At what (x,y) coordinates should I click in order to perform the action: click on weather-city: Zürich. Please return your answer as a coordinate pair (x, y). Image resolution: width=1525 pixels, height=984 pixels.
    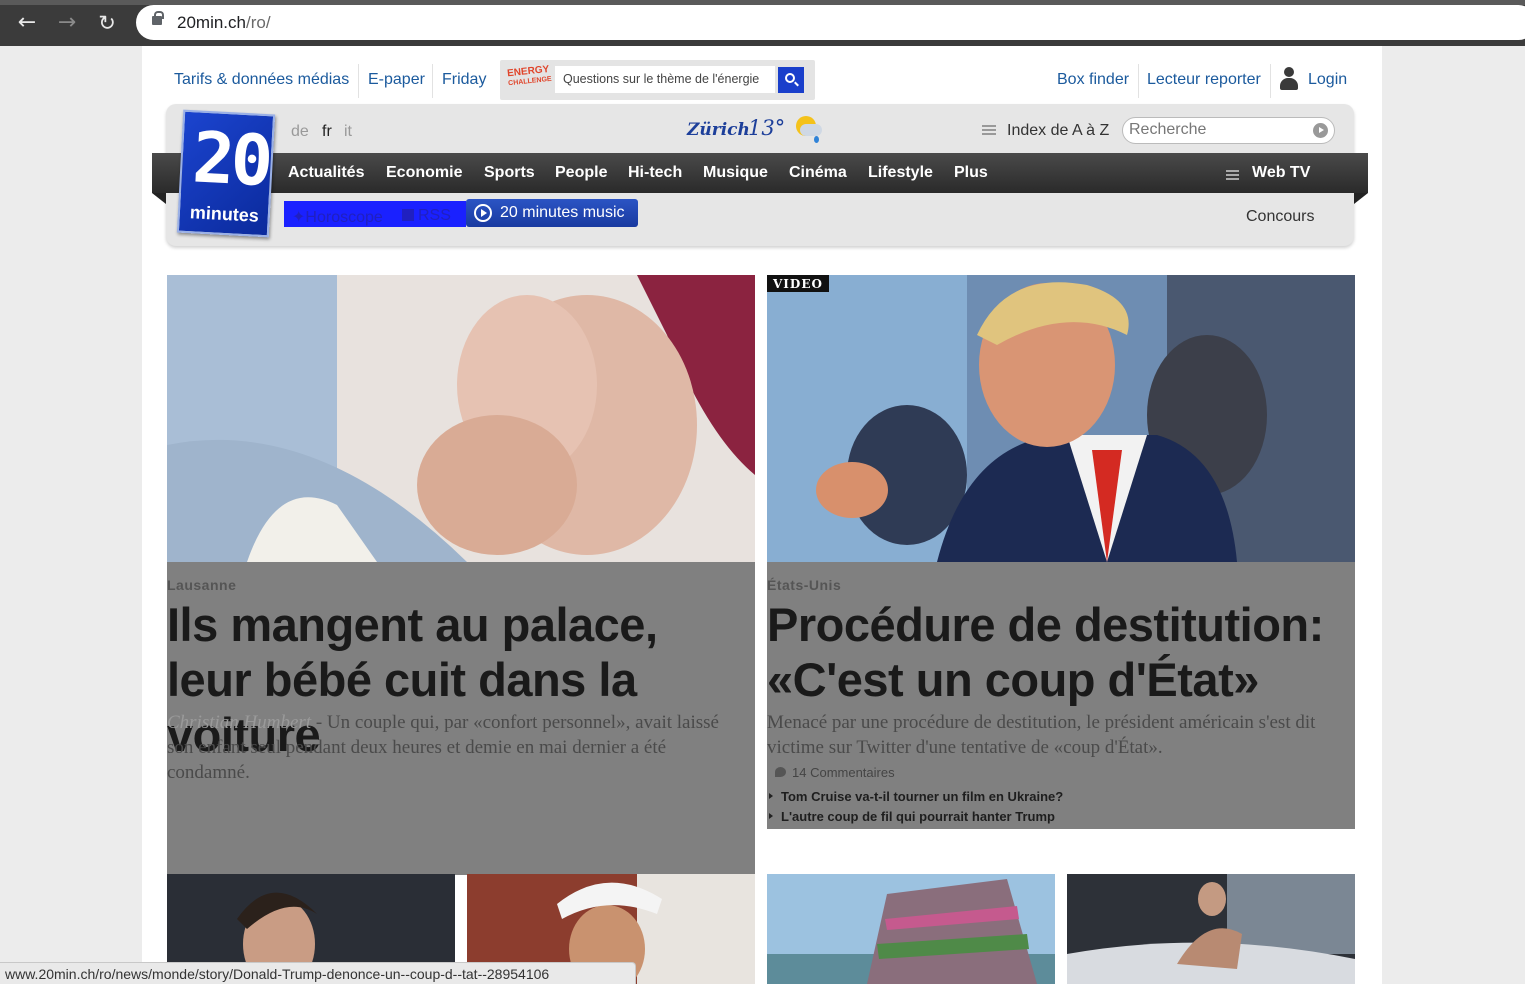
    Looking at the image, I should click on (718, 130).